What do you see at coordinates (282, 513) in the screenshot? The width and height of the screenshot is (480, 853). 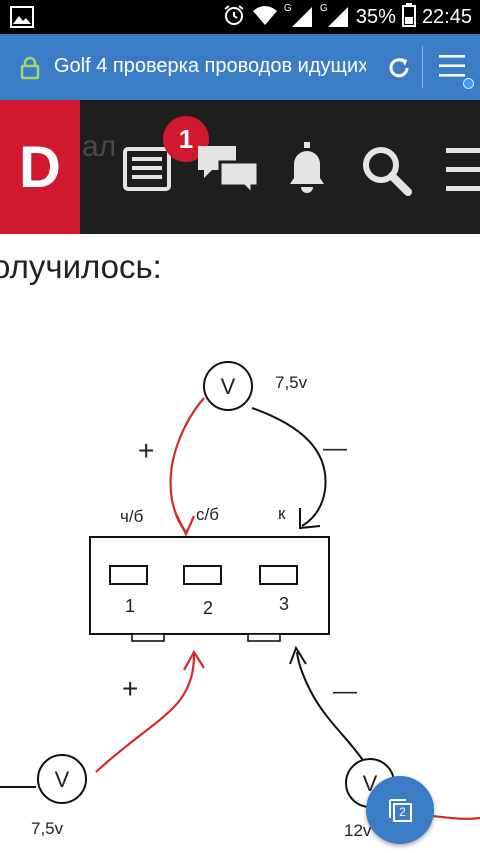 I see `pin-label-3: к` at bounding box center [282, 513].